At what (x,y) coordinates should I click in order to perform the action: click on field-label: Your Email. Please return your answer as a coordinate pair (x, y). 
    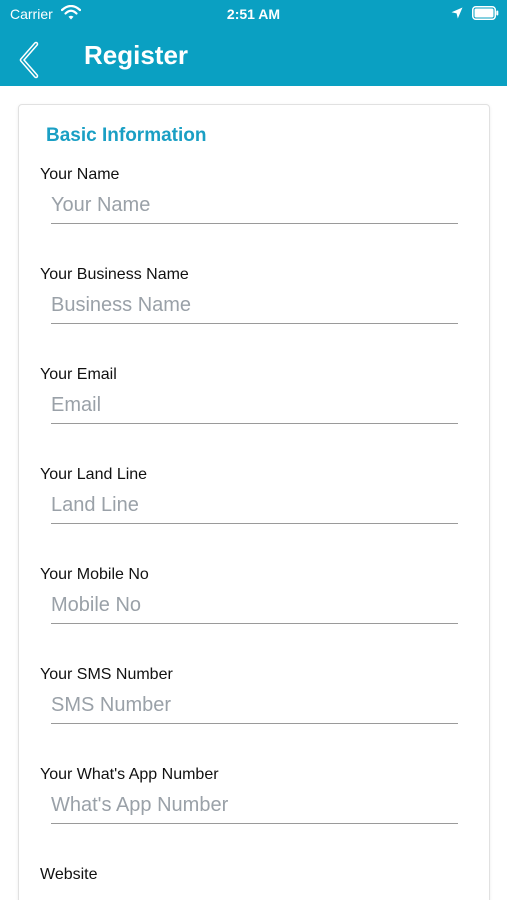
    Looking at the image, I should click on (78, 374).